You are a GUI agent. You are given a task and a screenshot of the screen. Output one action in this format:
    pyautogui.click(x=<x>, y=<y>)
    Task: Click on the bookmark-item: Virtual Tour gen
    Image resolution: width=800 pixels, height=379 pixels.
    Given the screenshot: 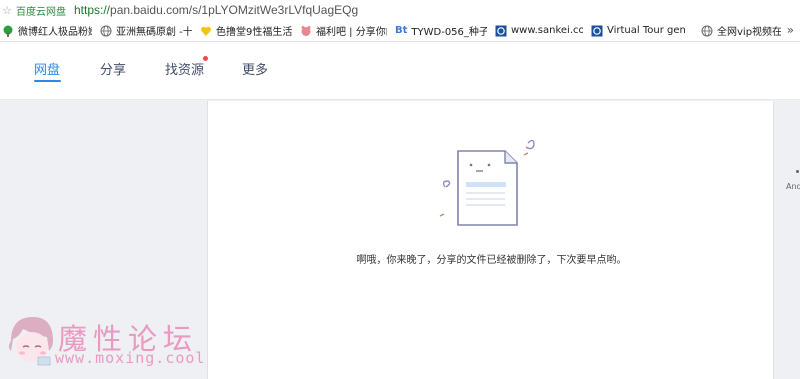 What is the action you would take?
    pyautogui.click(x=644, y=30)
    